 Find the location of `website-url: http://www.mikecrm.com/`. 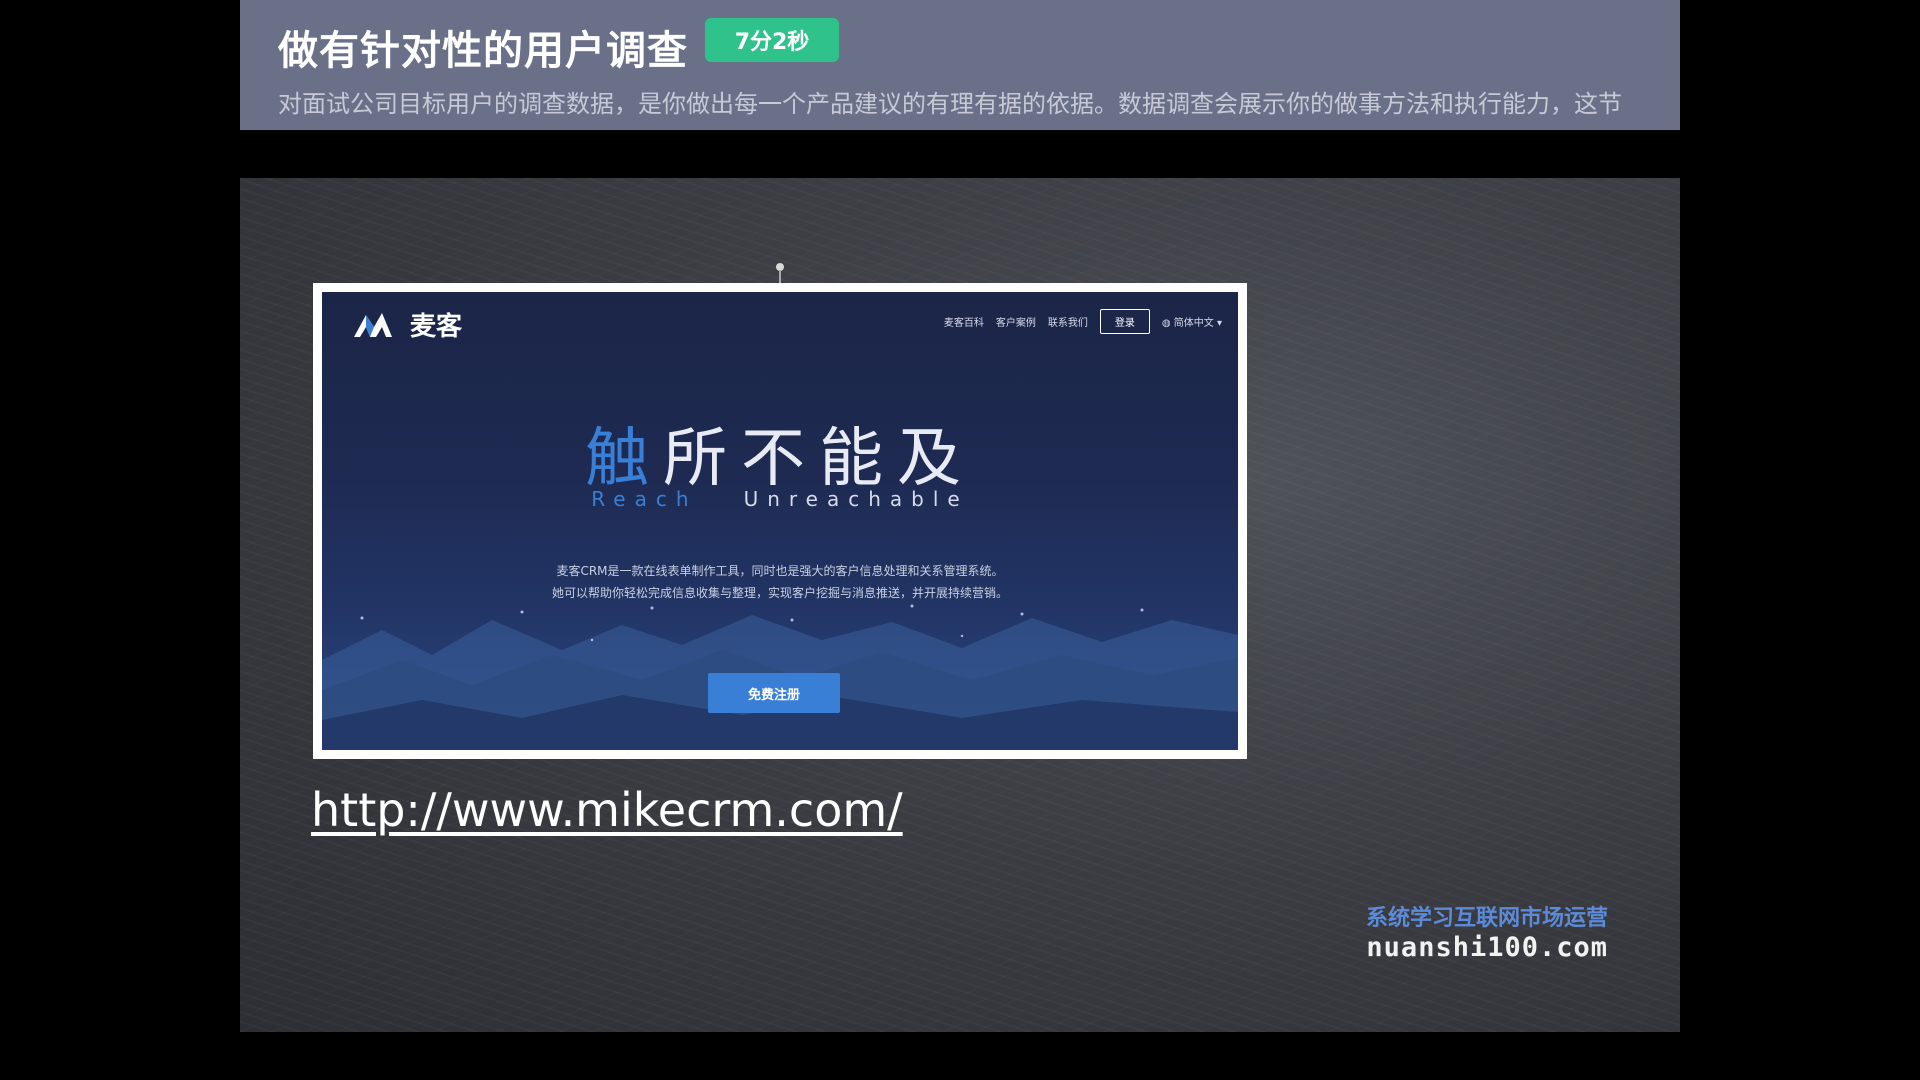

website-url: http://www.mikecrm.com/ is located at coordinates (607, 810).